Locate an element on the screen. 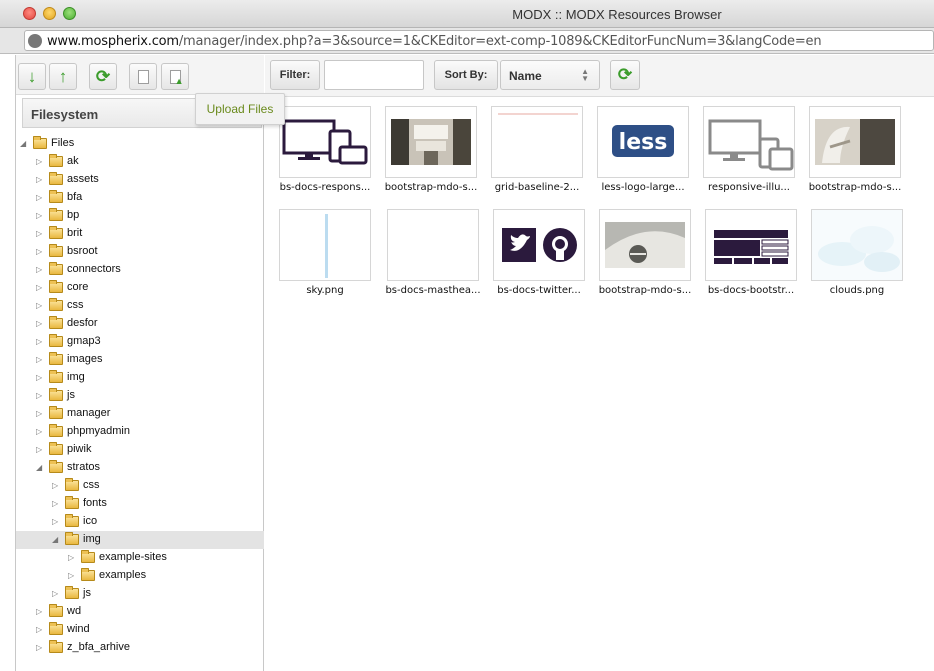 The width and height of the screenshot is (934, 671). new-file-button is located at coordinates (143, 76).